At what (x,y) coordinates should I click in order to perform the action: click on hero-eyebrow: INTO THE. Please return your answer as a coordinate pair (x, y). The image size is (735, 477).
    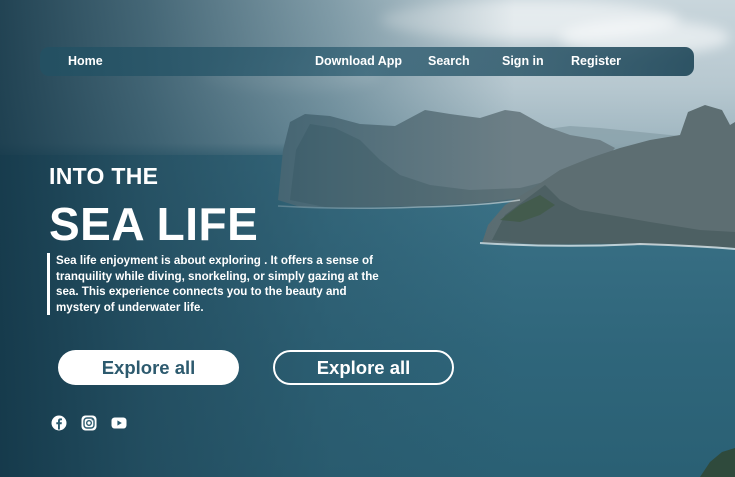
    Looking at the image, I should click on (104, 176).